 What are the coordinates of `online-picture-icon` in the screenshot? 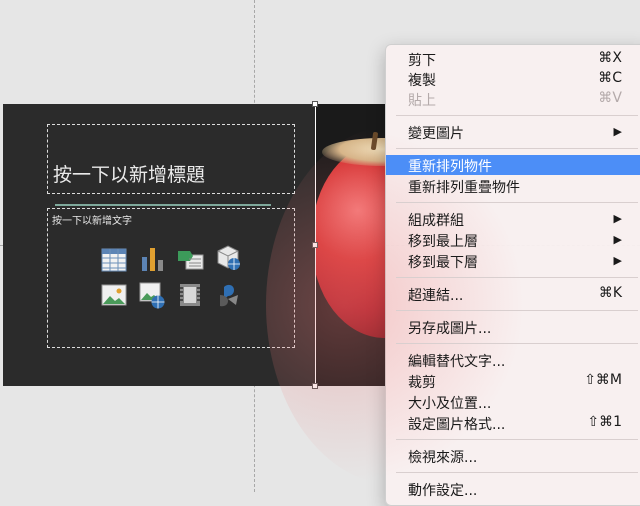 It's located at (152, 295).